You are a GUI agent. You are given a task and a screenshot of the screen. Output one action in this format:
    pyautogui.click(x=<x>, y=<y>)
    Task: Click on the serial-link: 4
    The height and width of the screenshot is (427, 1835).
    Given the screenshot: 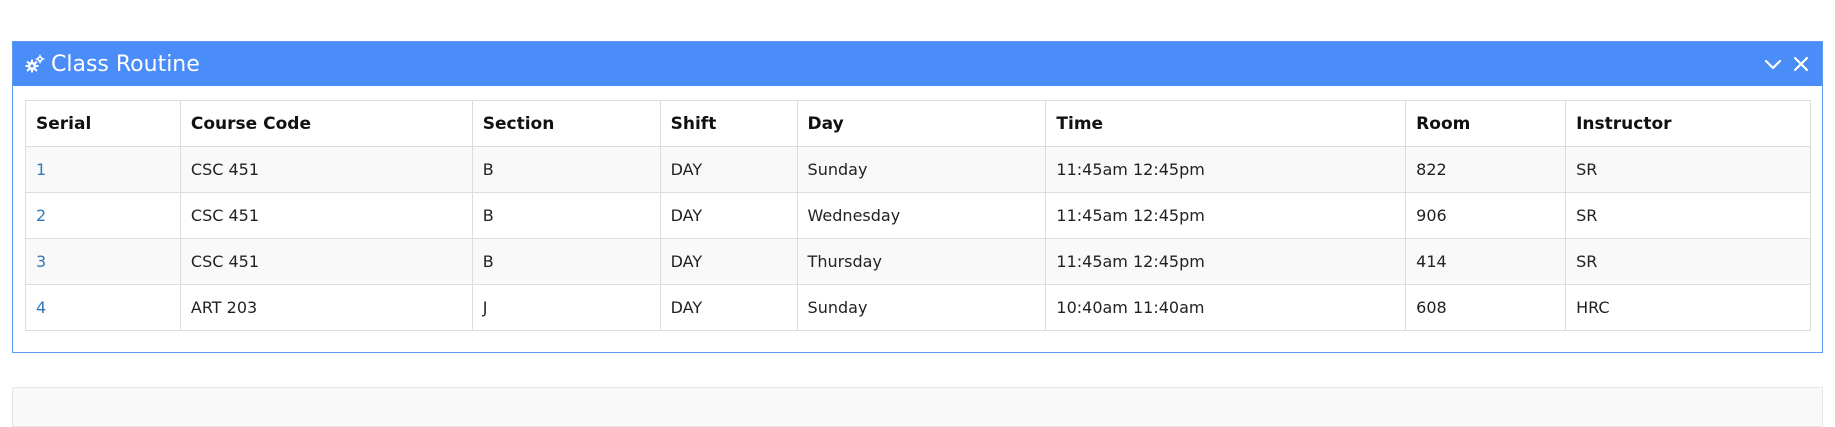 What is the action you would take?
    pyautogui.click(x=41, y=307)
    